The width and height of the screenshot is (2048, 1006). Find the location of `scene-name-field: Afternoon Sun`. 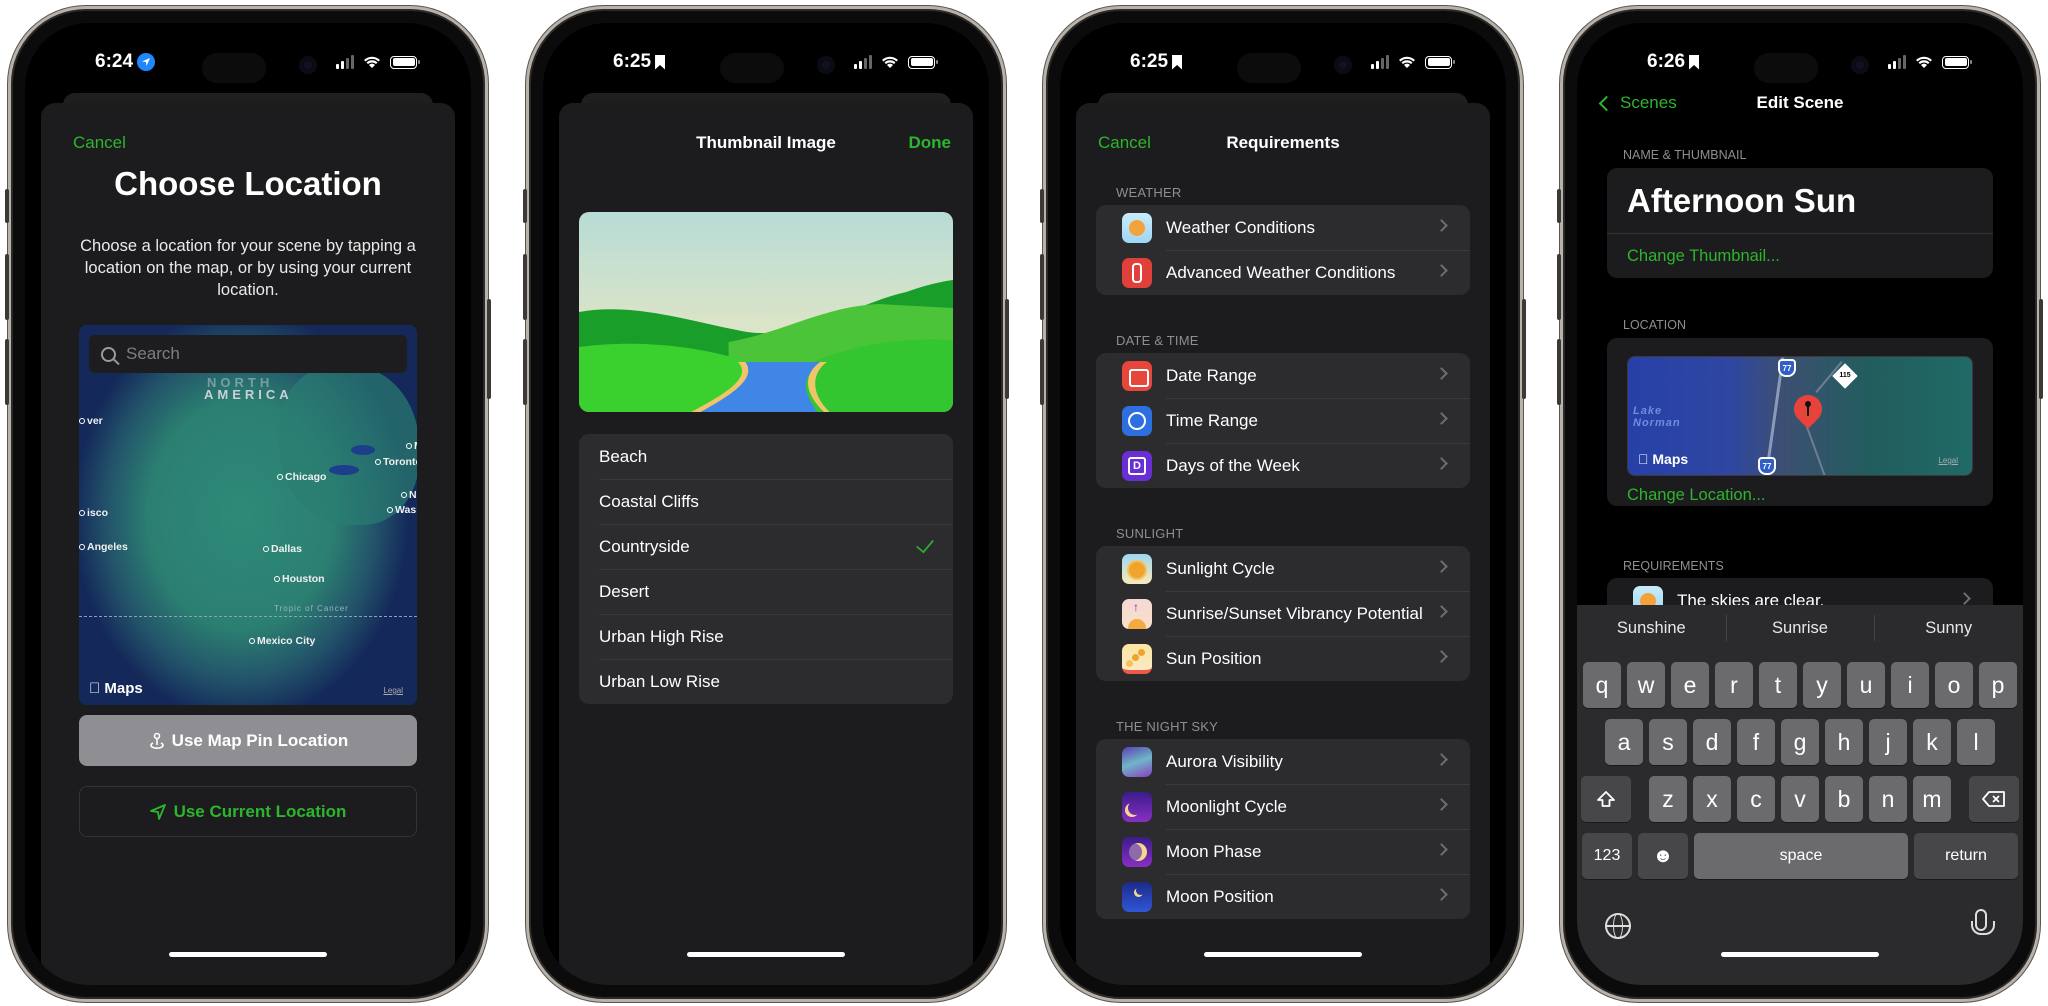

scene-name-field: Afternoon Sun is located at coordinates (1800, 201).